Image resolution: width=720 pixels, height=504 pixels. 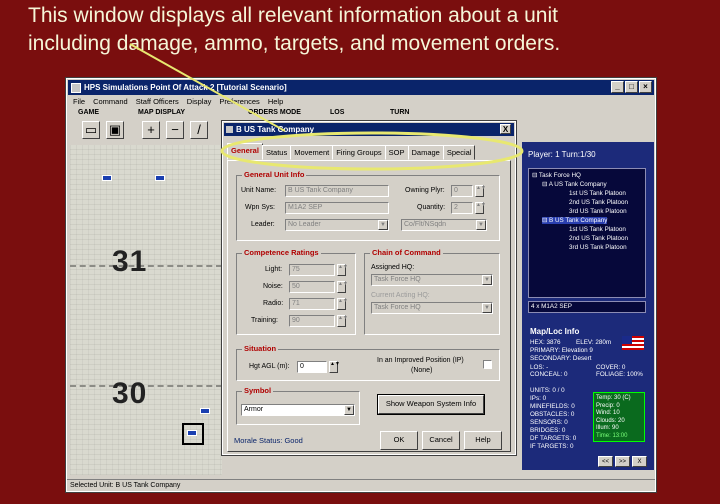 I want to click on hgt-agl-spinner: ▲▼, so click(x=334, y=367).